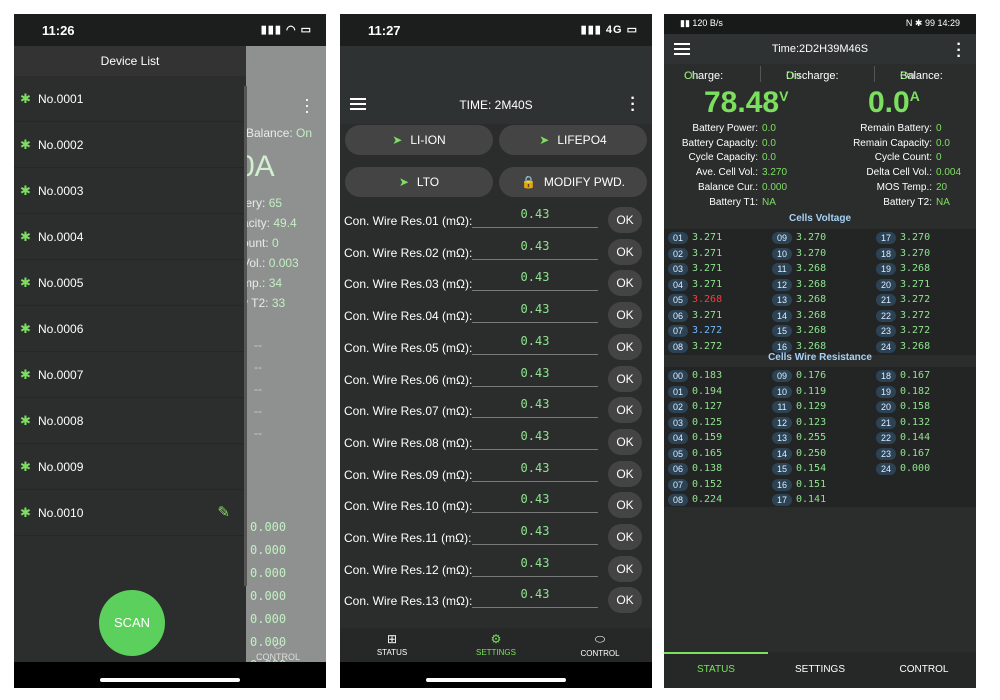 Image resolution: width=1000 pixels, height=700 pixels. What do you see at coordinates (408, 316) in the screenshot?
I see `wire-res-label: Con. Wire Res.04 (mΩ):` at bounding box center [408, 316].